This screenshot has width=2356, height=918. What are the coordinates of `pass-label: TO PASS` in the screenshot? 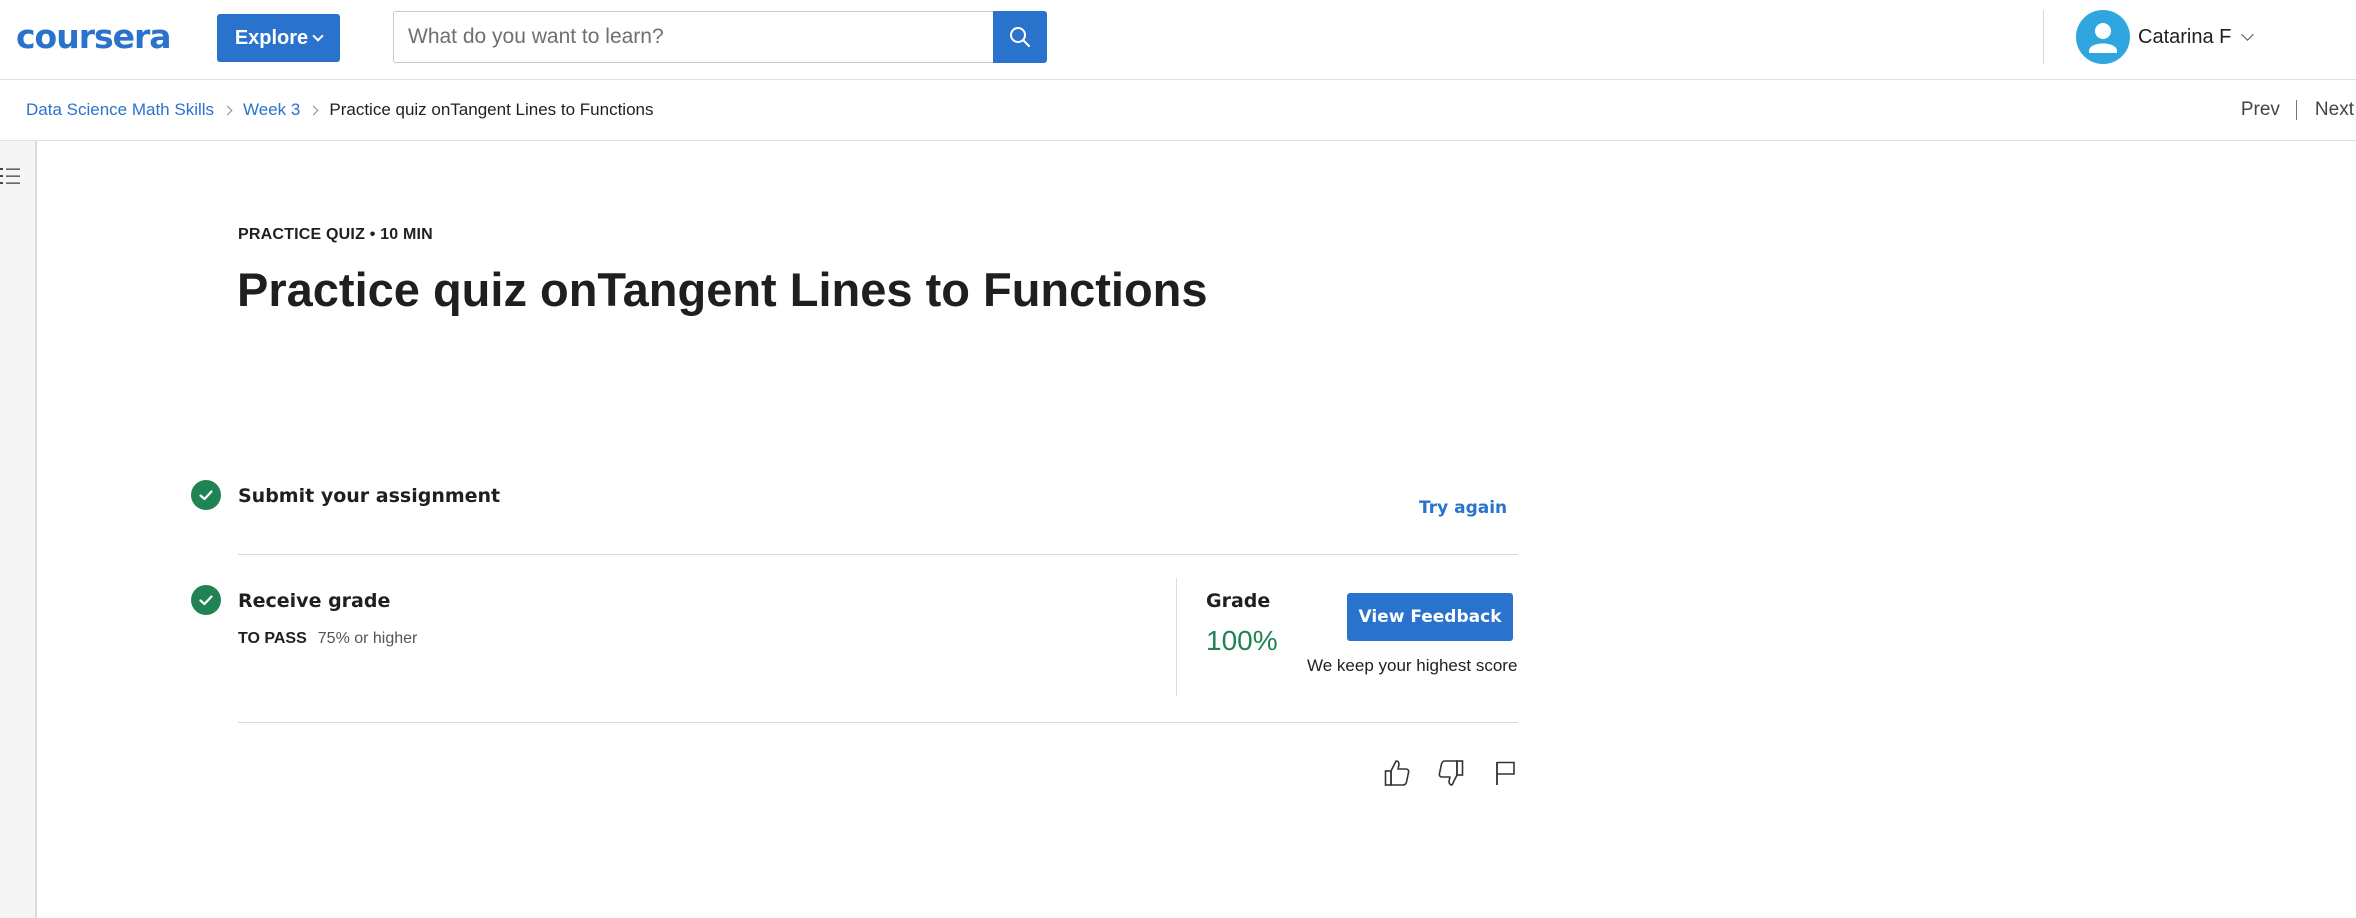 It's located at (272, 638).